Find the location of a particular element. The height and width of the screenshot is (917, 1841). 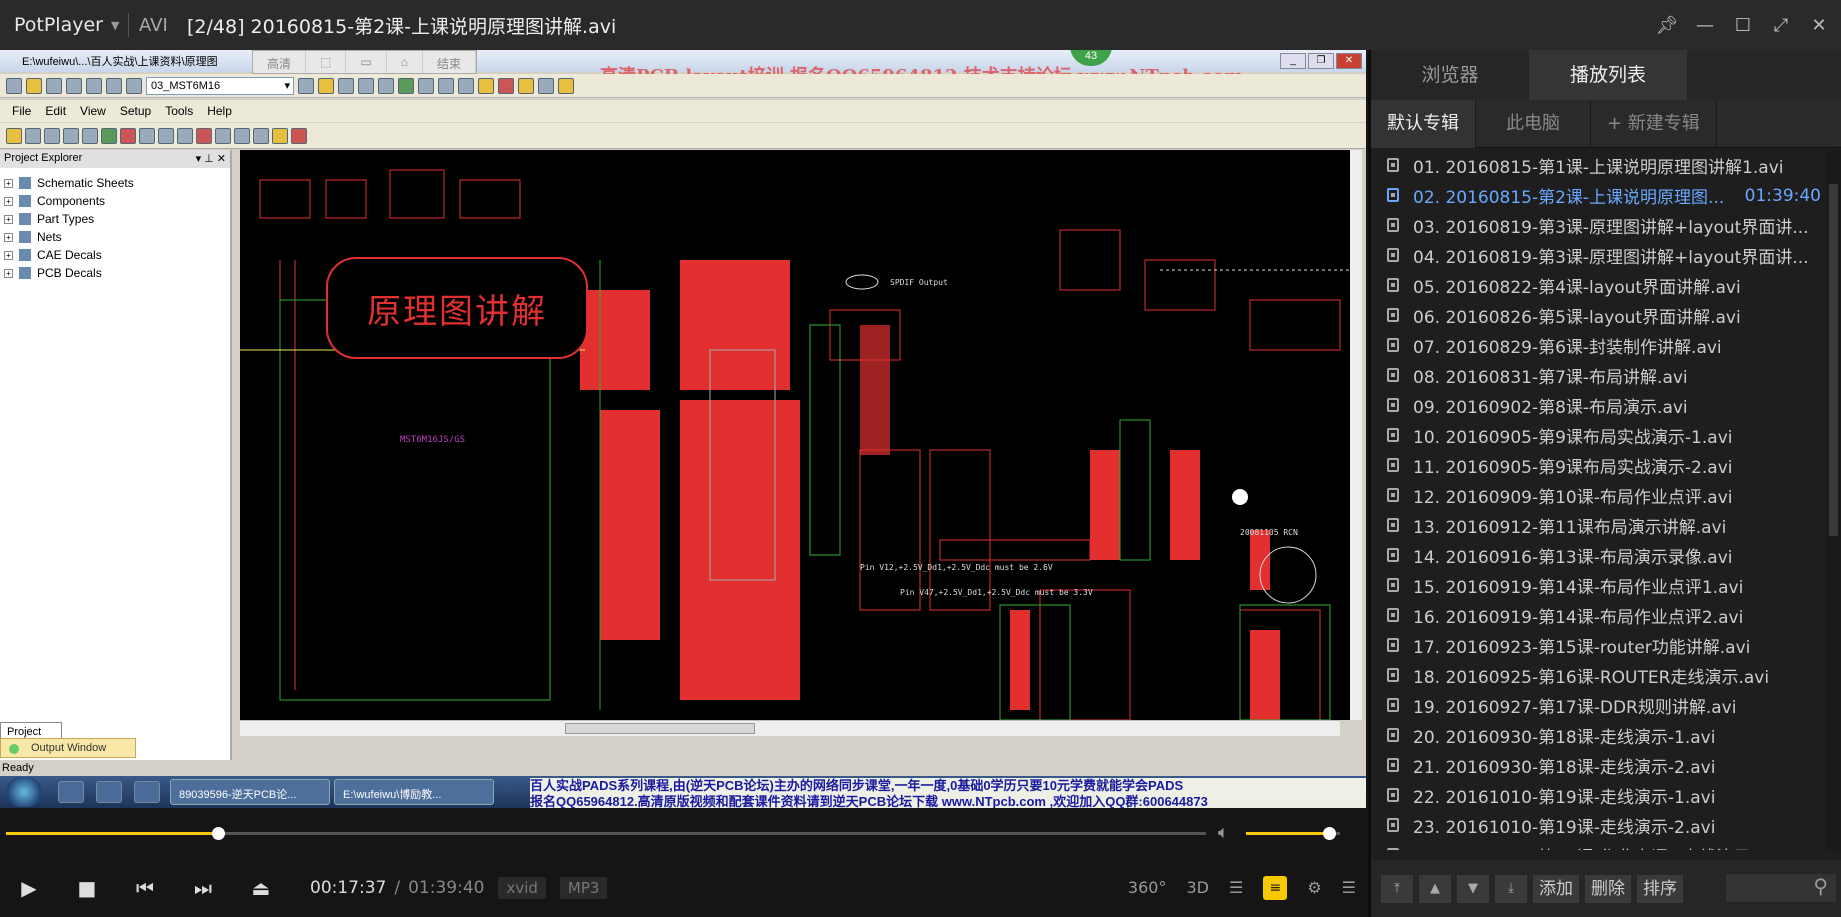

close-button: ✕ is located at coordinates (1819, 25).